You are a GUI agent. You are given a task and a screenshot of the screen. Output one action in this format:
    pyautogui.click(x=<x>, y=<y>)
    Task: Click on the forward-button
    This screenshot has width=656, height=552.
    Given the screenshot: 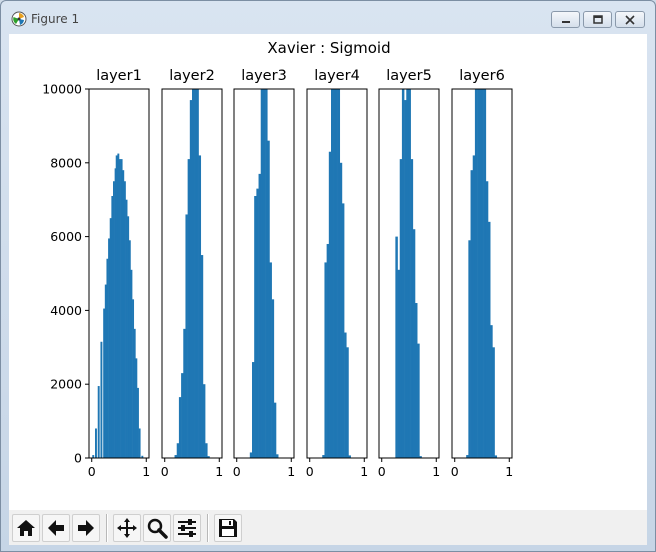 What is the action you would take?
    pyautogui.click(x=86, y=528)
    